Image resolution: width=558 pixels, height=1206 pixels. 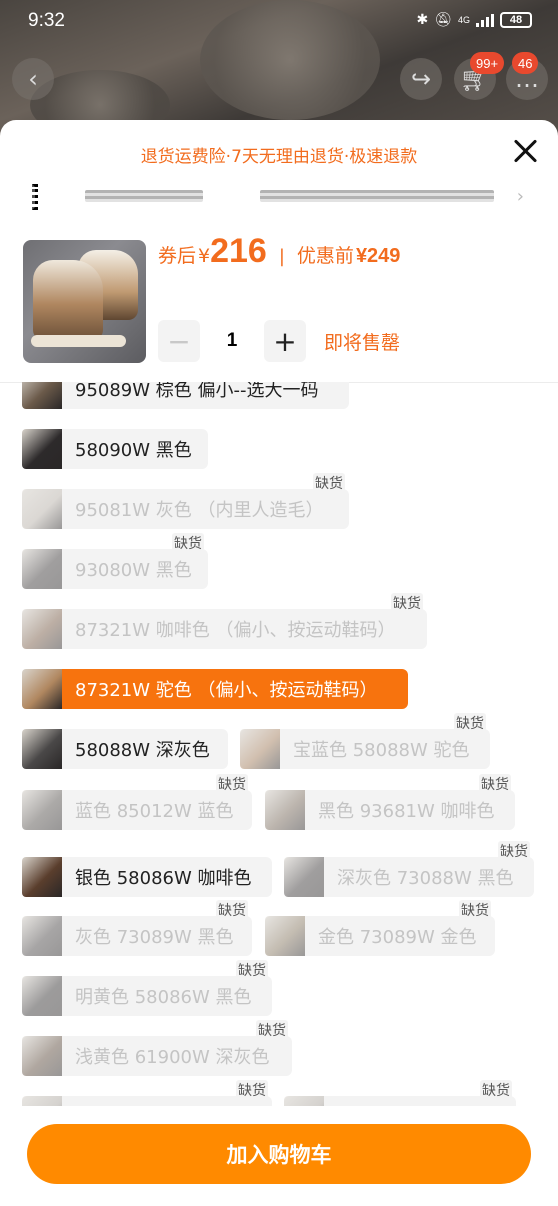 I want to click on variant-label: 灰色 73089W 黑色, so click(x=154, y=937).